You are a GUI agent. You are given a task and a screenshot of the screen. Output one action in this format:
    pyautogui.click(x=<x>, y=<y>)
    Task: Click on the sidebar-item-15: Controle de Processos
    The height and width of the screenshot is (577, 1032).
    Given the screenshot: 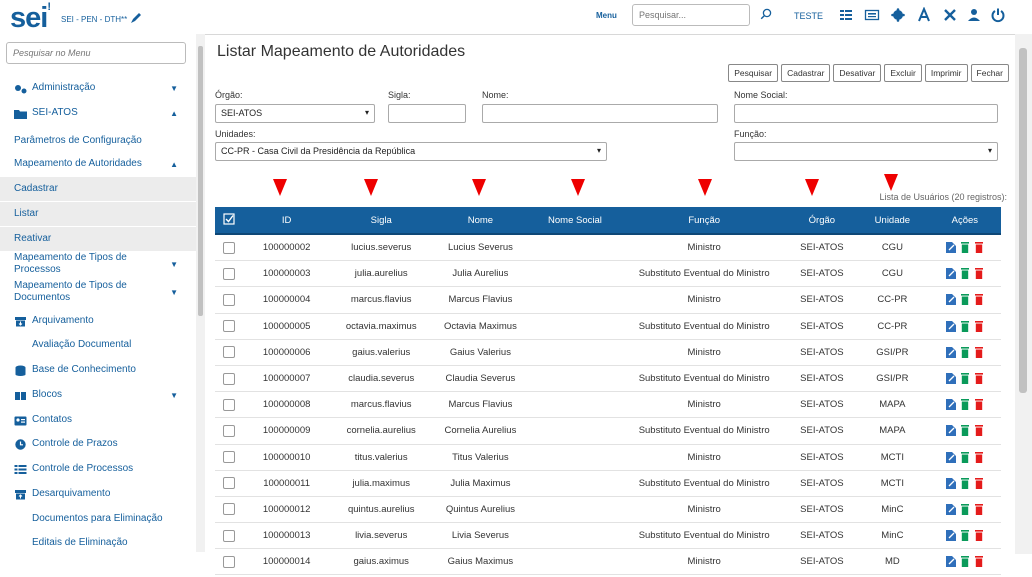 What is the action you would take?
    pyautogui.click(x=98, y=469)
    